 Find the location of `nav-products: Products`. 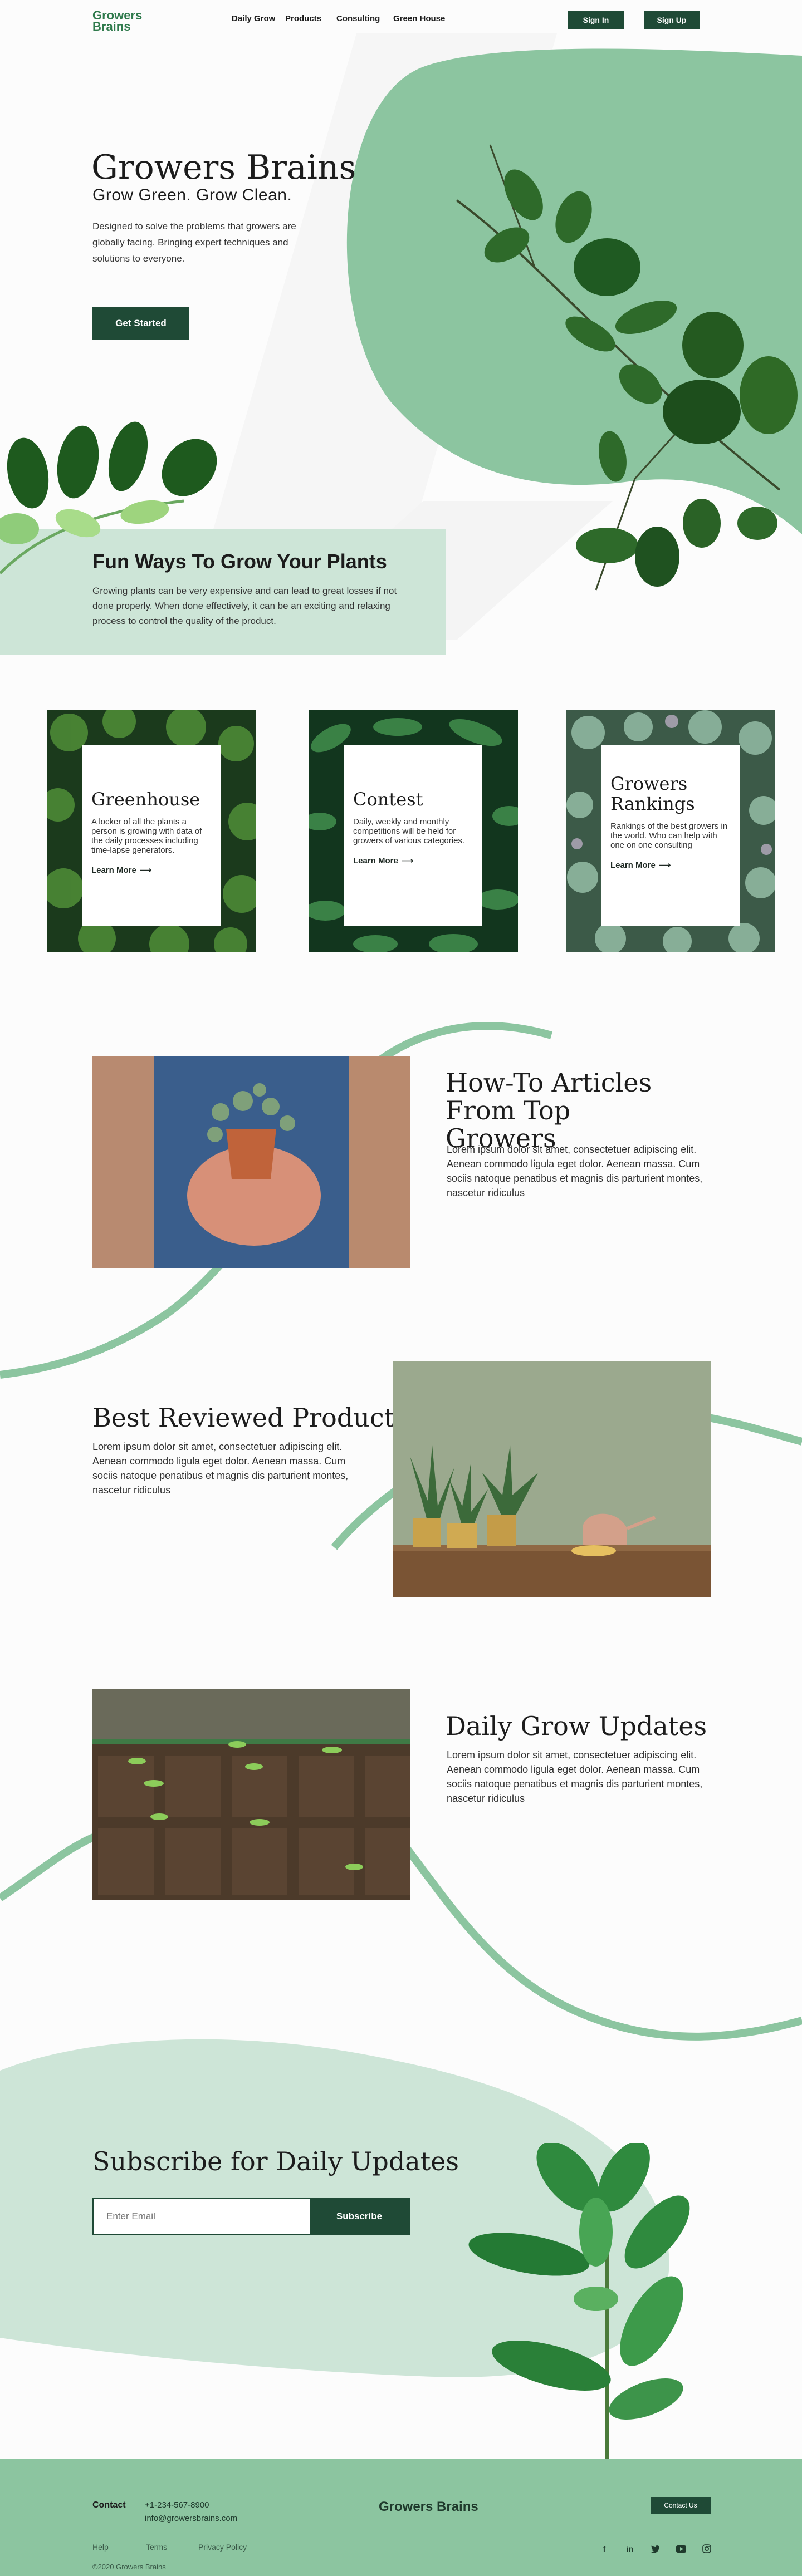

nav-products: Products is located at coordinates (303, 18).